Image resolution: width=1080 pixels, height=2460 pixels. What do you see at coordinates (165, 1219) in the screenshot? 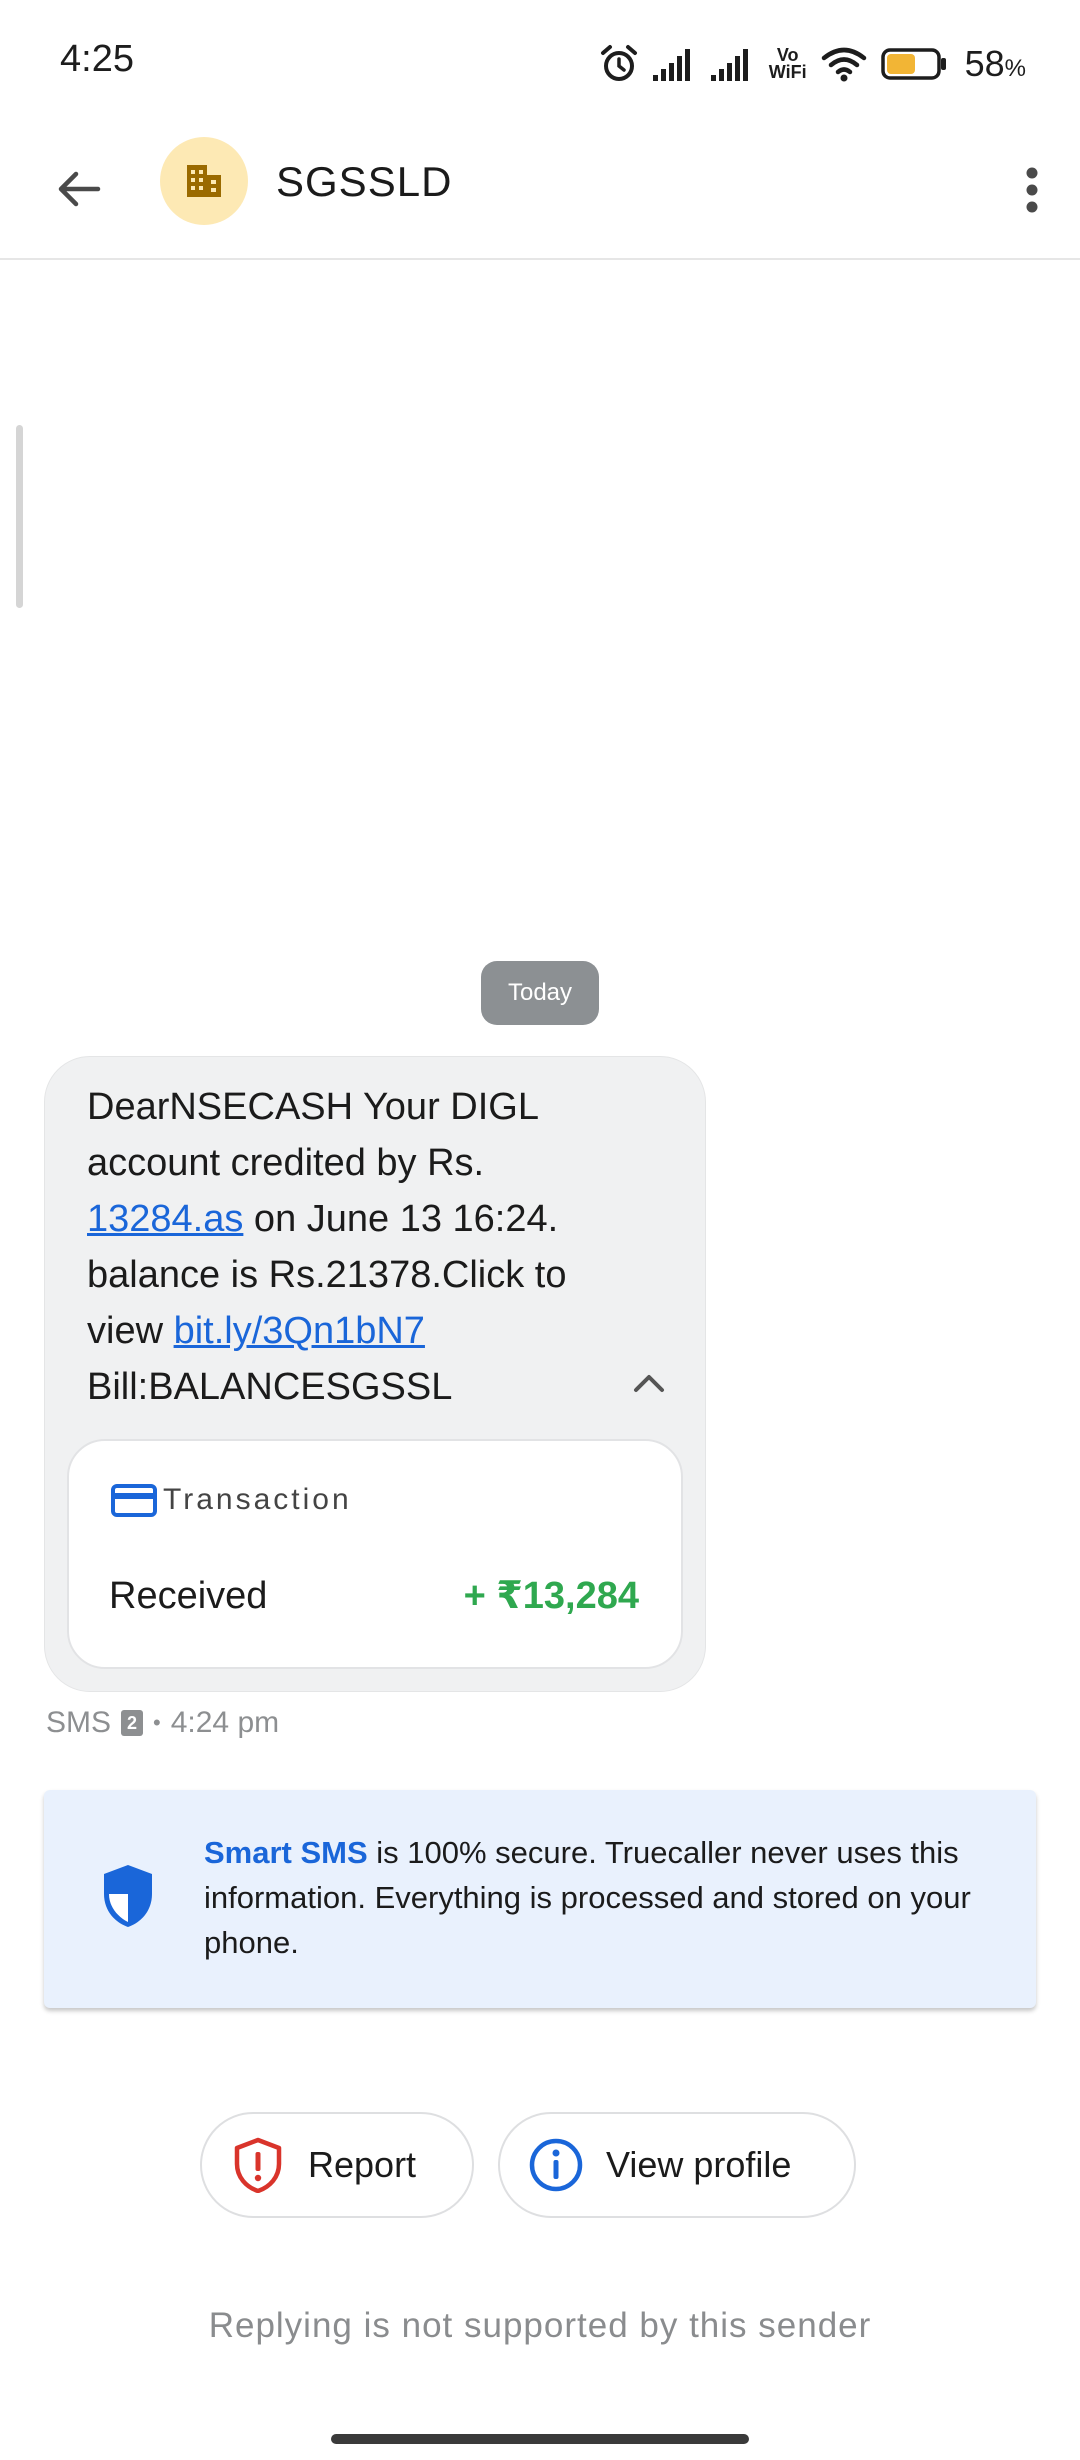
I see `amount-link: 13284.as` at bounding box center [165, 1219].